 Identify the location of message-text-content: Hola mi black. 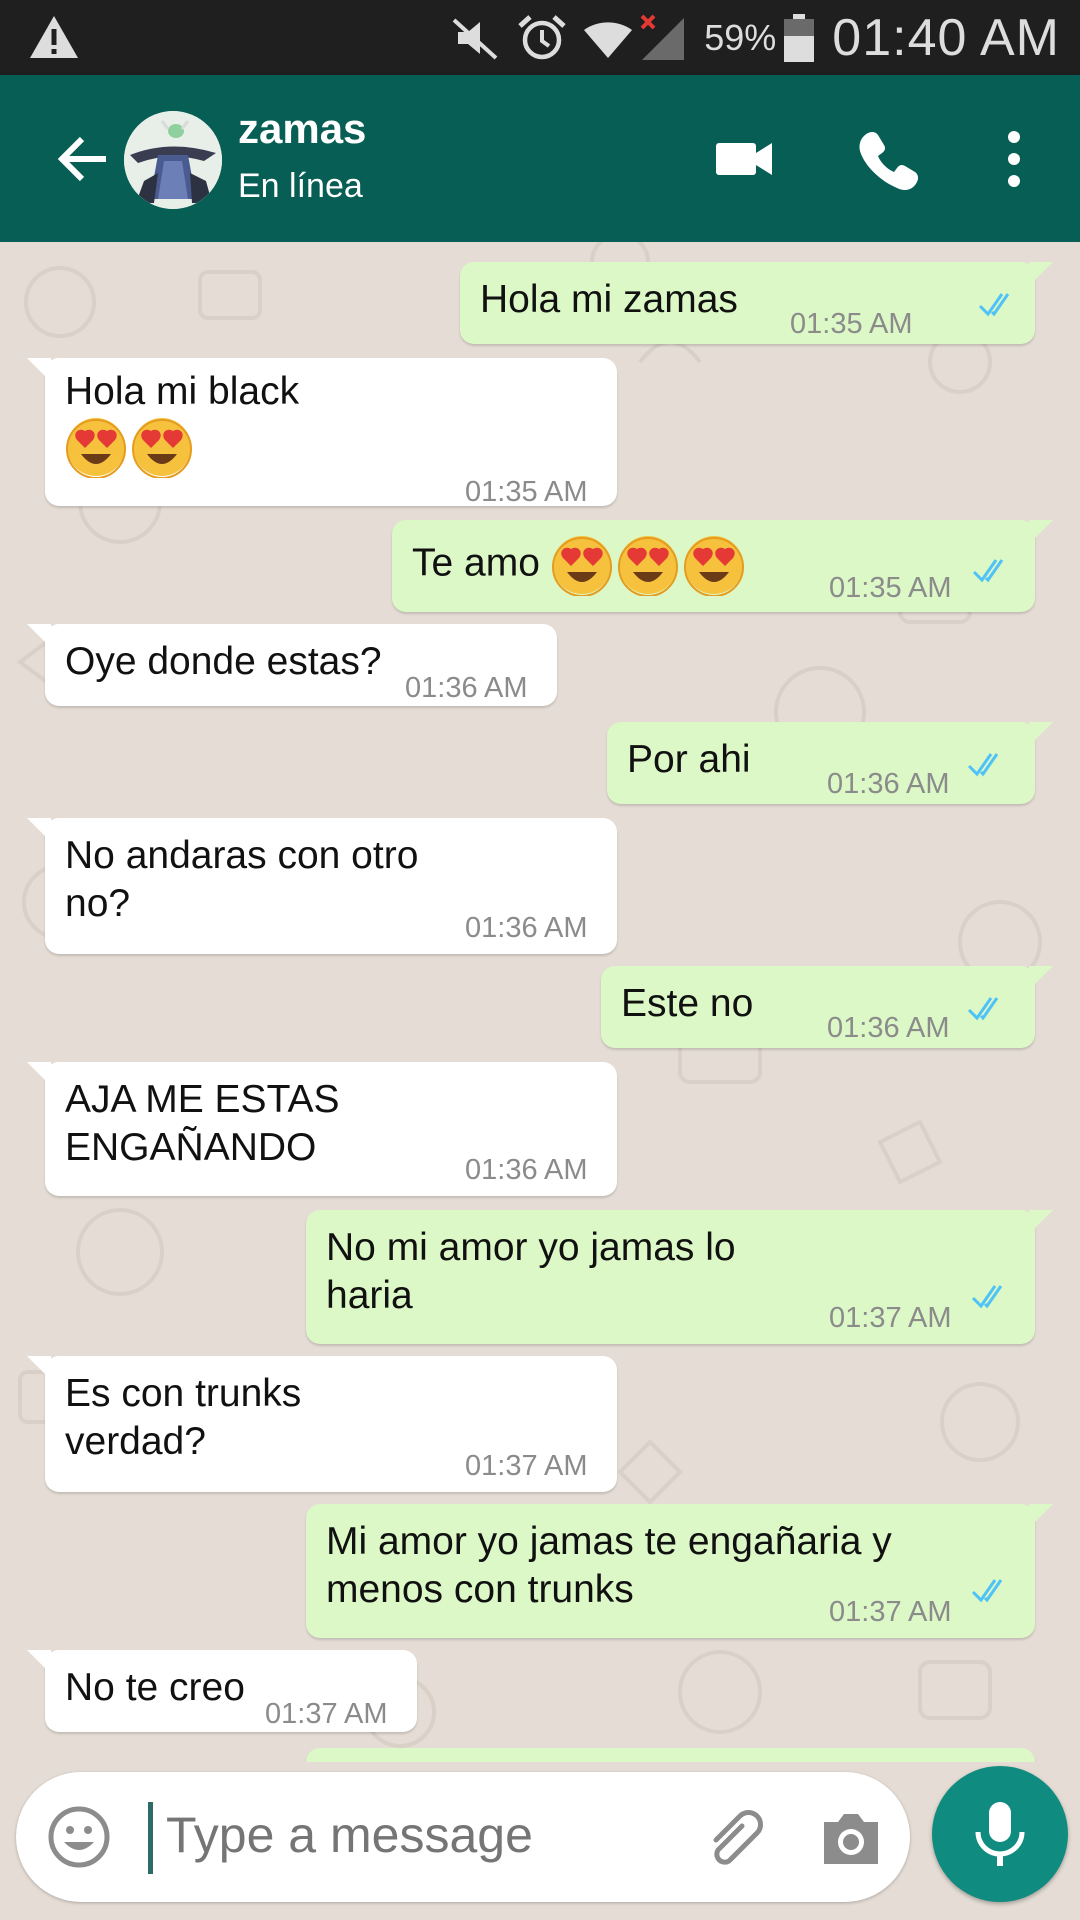
(182, 391).